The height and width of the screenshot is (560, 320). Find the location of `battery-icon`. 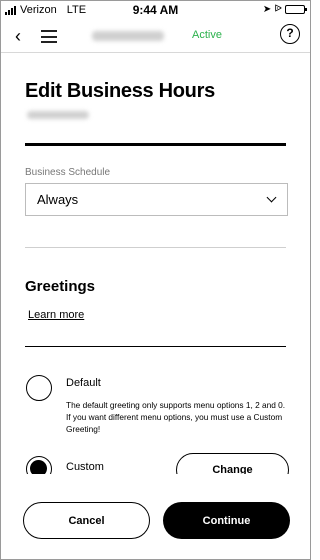

battery-icon is located at coordinates (296, 9).